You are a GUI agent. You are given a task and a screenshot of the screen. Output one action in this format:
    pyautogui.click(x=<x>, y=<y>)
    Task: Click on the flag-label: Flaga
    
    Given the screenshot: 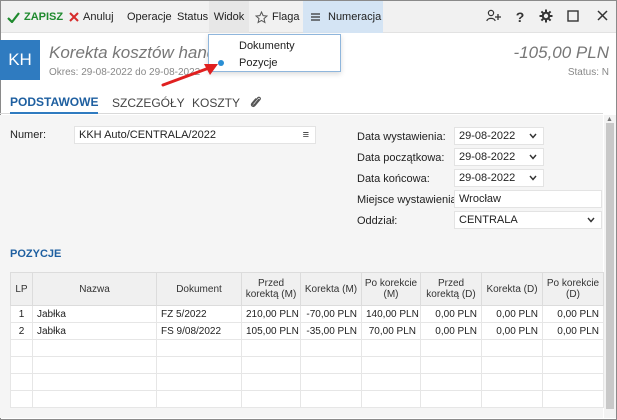 What is the action you would take?
    pyautogui.click(x=286, y=17)
    